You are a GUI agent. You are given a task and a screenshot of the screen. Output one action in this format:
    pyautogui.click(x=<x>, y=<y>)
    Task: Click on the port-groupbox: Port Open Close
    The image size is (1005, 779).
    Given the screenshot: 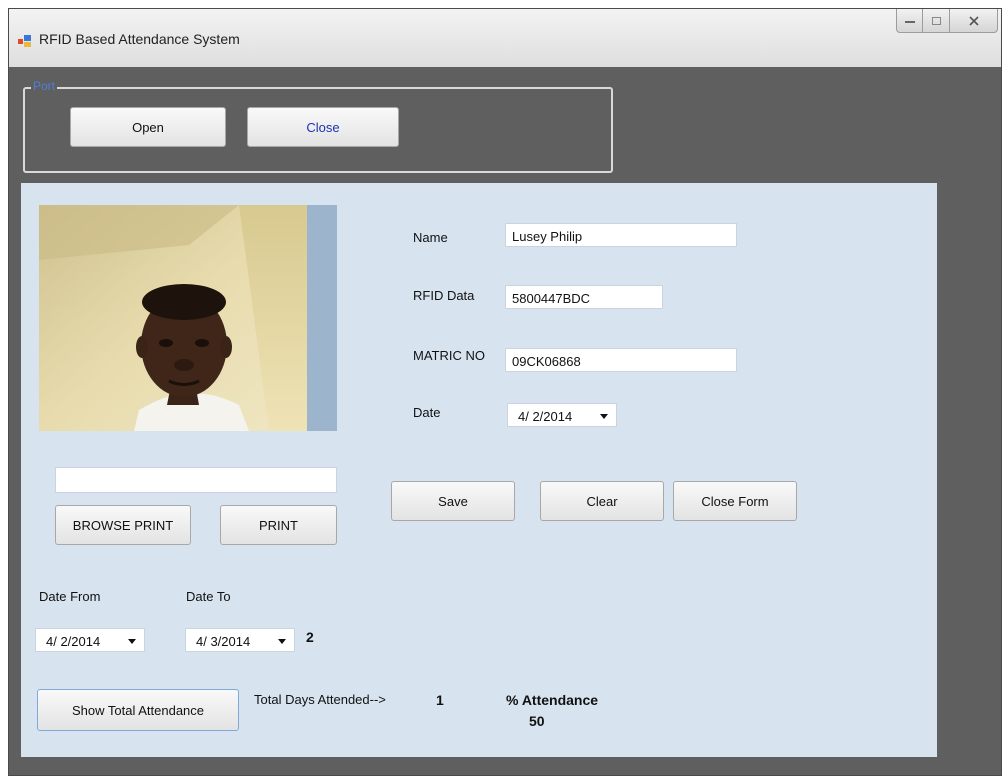 What is the action you would take?
    pyautogui.click(x=318, y=126)
    